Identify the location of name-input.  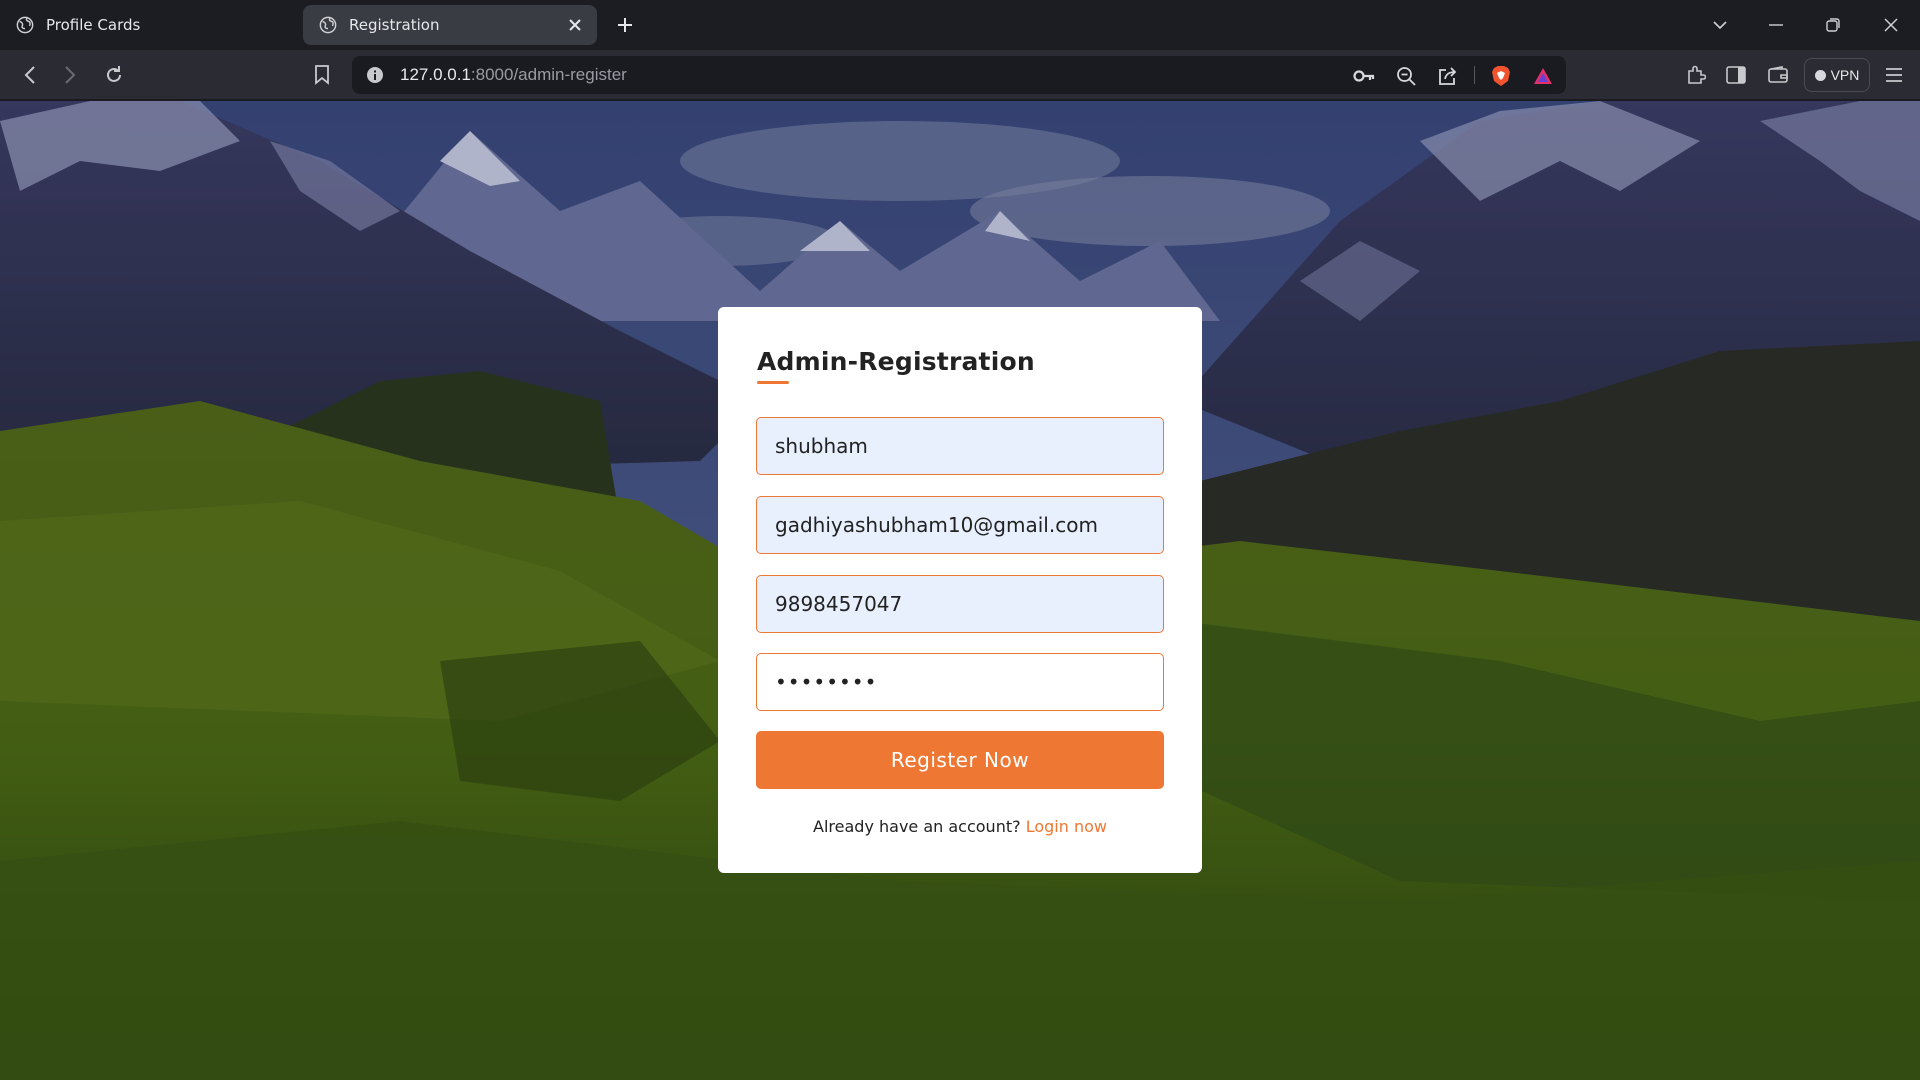
(960, 446).